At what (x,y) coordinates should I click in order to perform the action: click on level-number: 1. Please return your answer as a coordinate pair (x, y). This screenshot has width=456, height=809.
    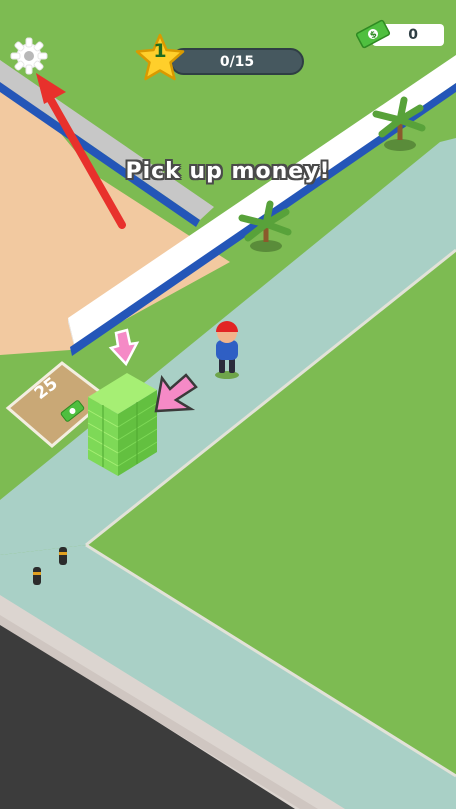
    Looking at the image, I should click on (160, 51).